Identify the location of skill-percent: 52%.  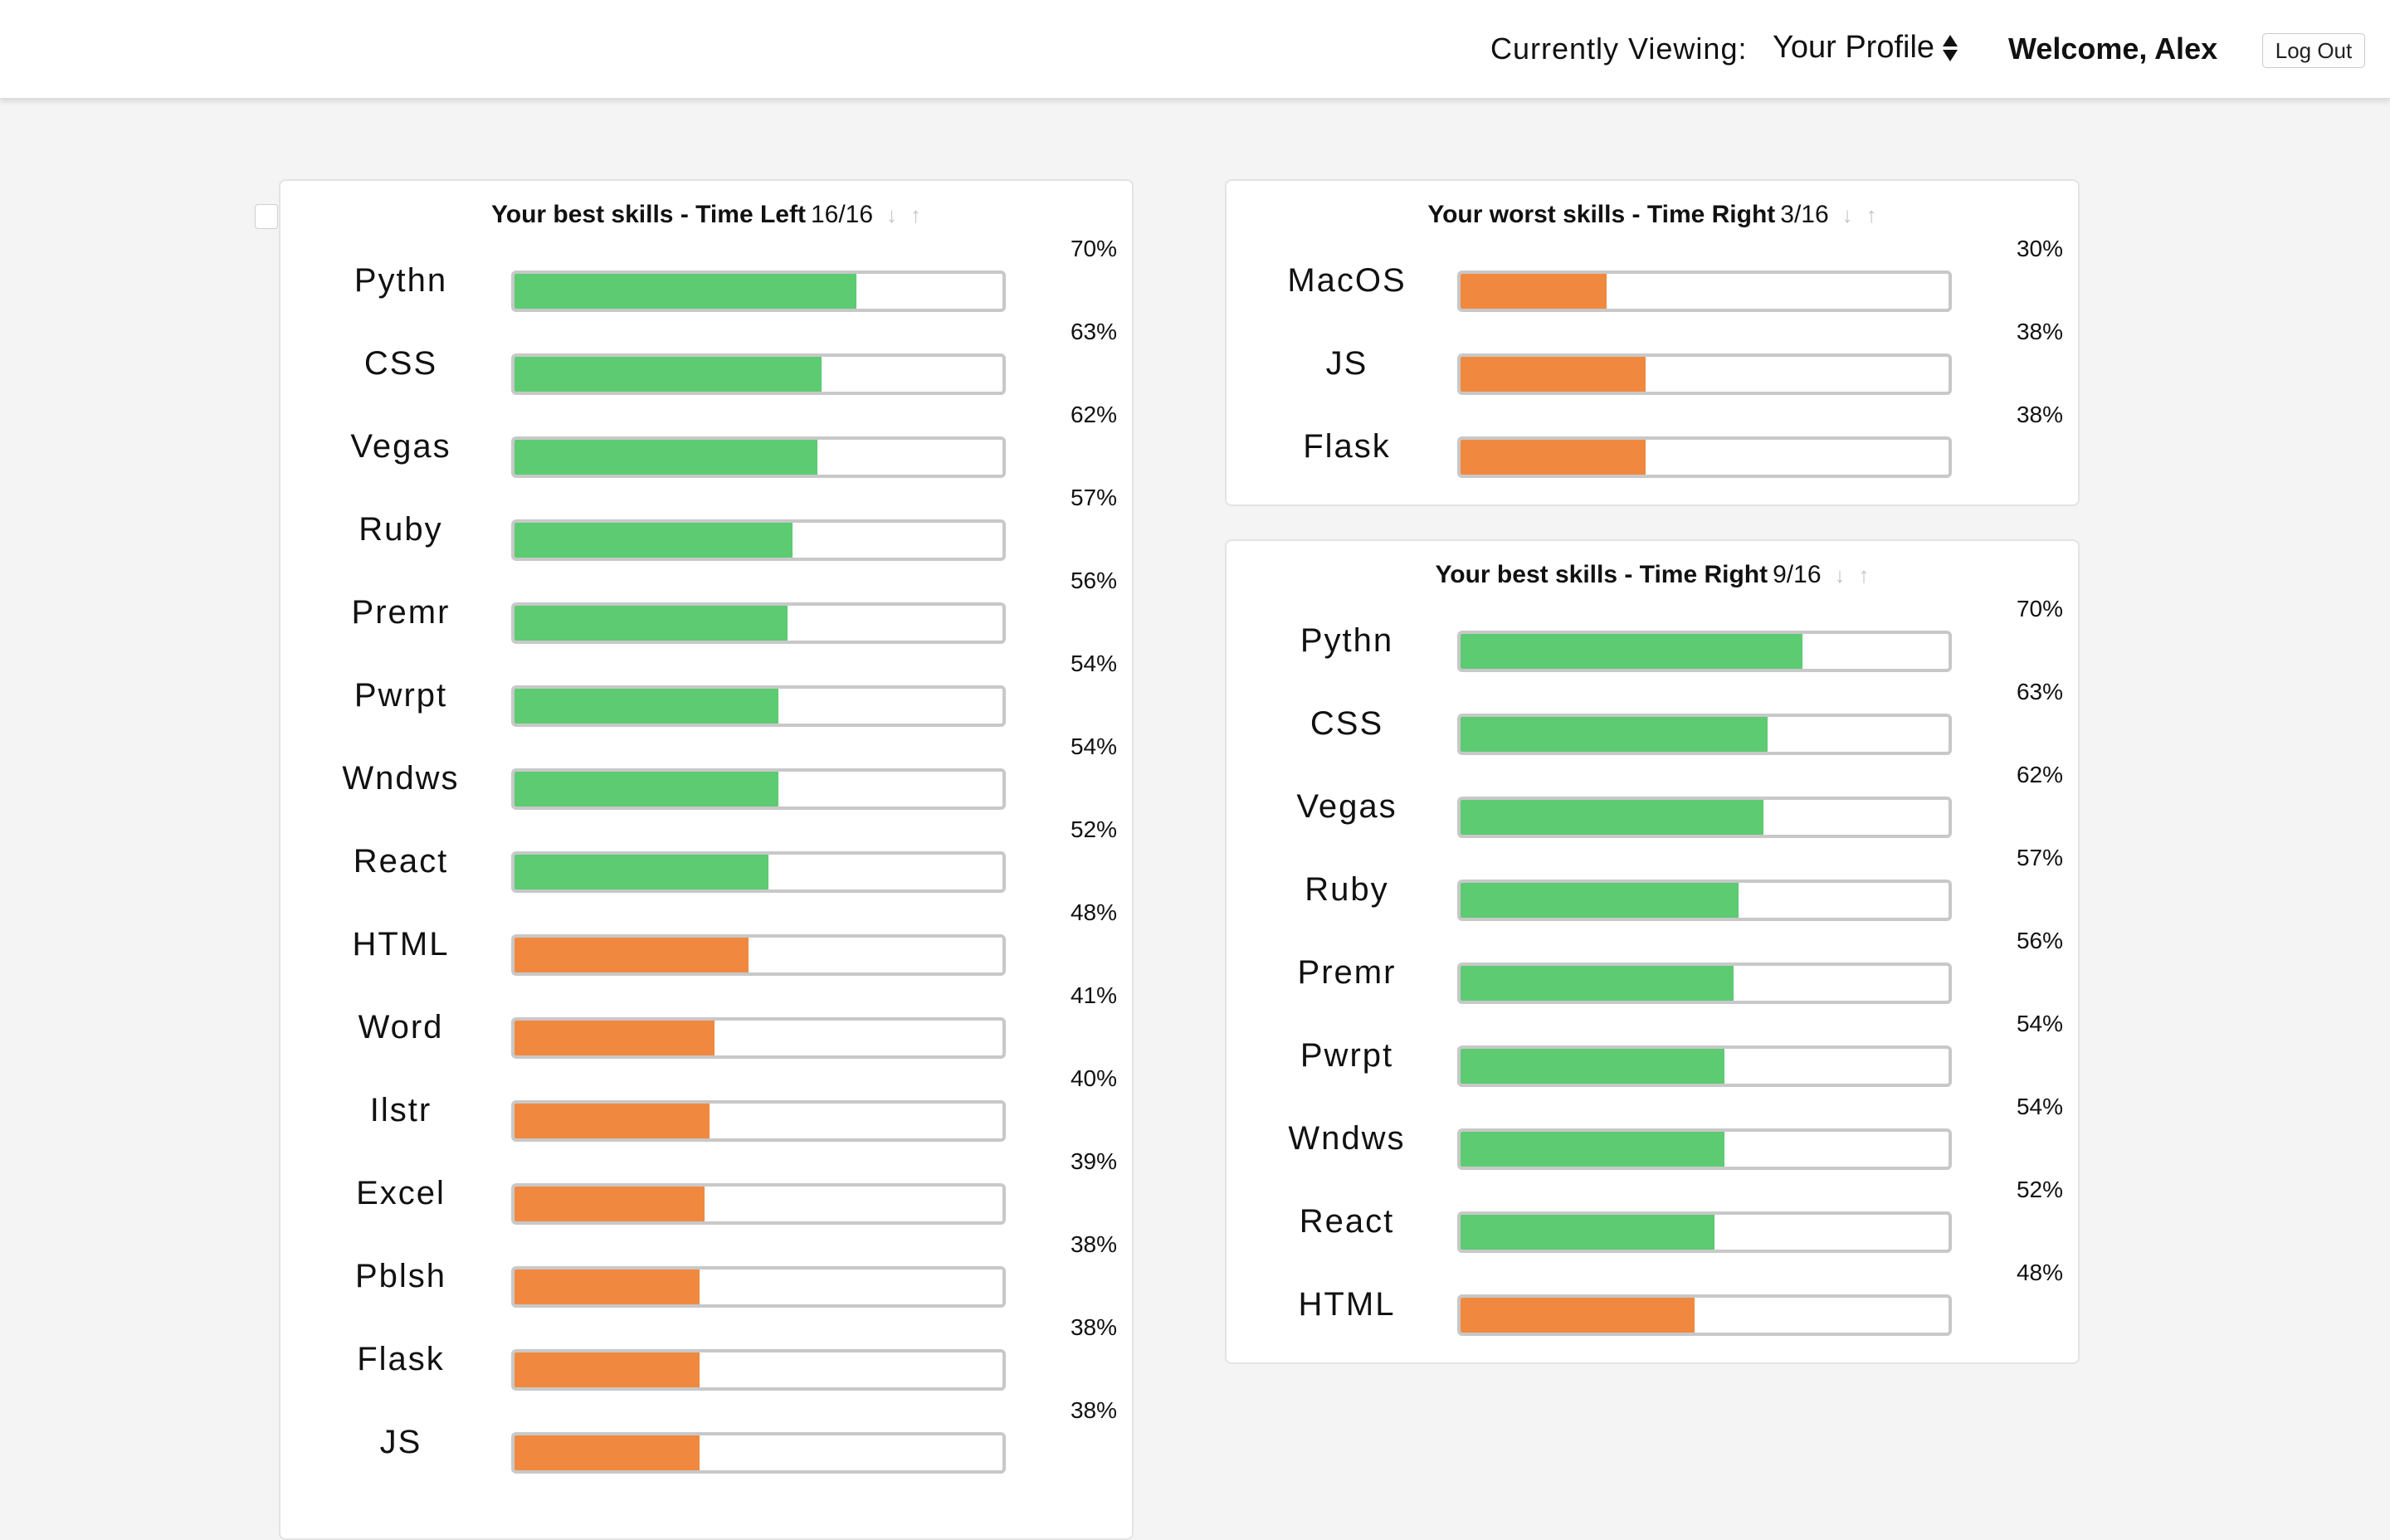
(2039, 1189).